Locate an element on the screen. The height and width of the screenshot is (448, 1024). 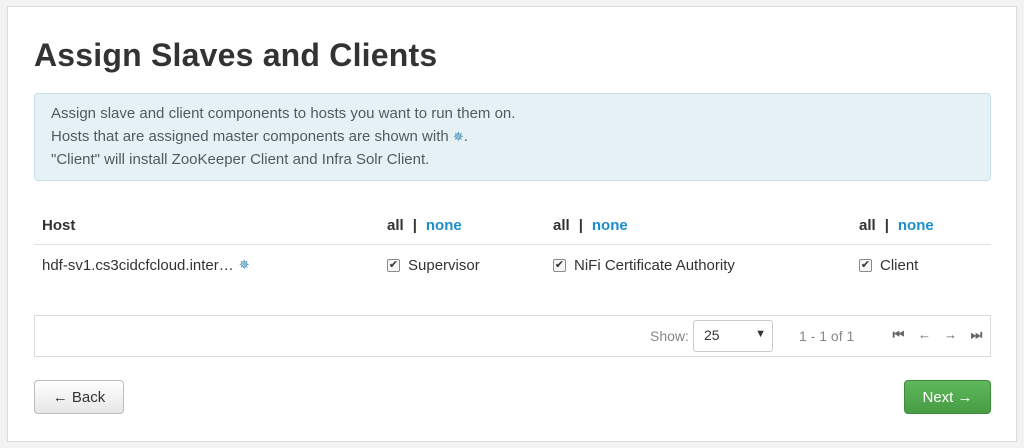
caret-down-icon: ▼ is located at coordinates (760, 334).